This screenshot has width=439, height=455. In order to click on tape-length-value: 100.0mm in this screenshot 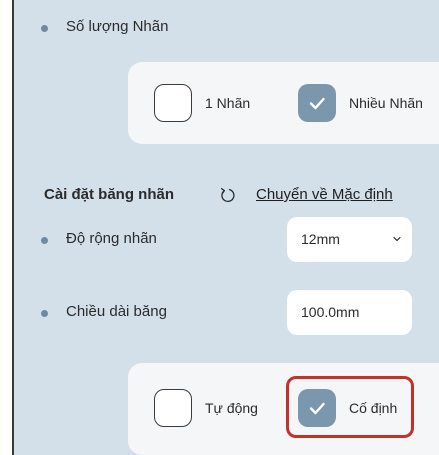, I will do `click(330, 312)`.